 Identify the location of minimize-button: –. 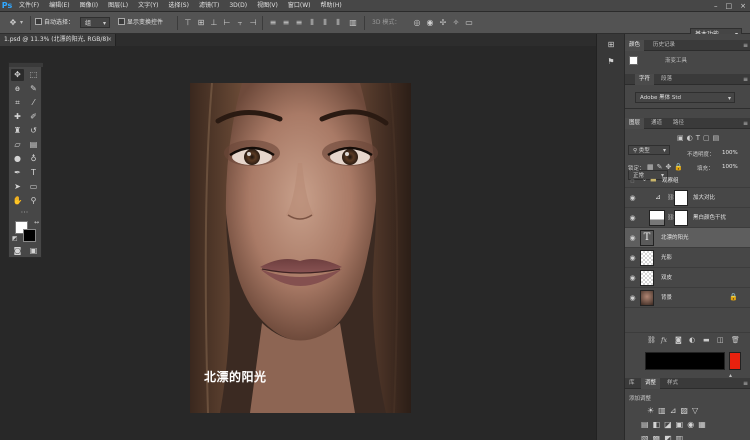
(716, 6).